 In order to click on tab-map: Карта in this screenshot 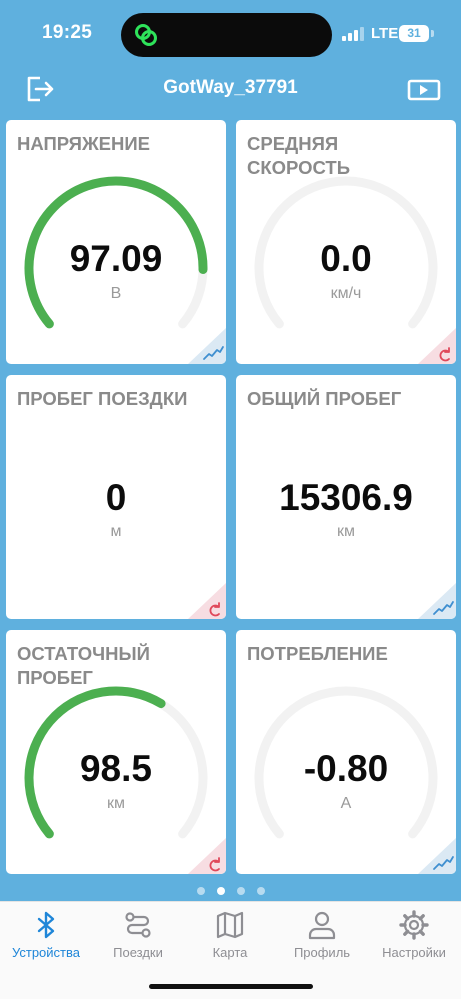, I will do `click(230, 937)`.